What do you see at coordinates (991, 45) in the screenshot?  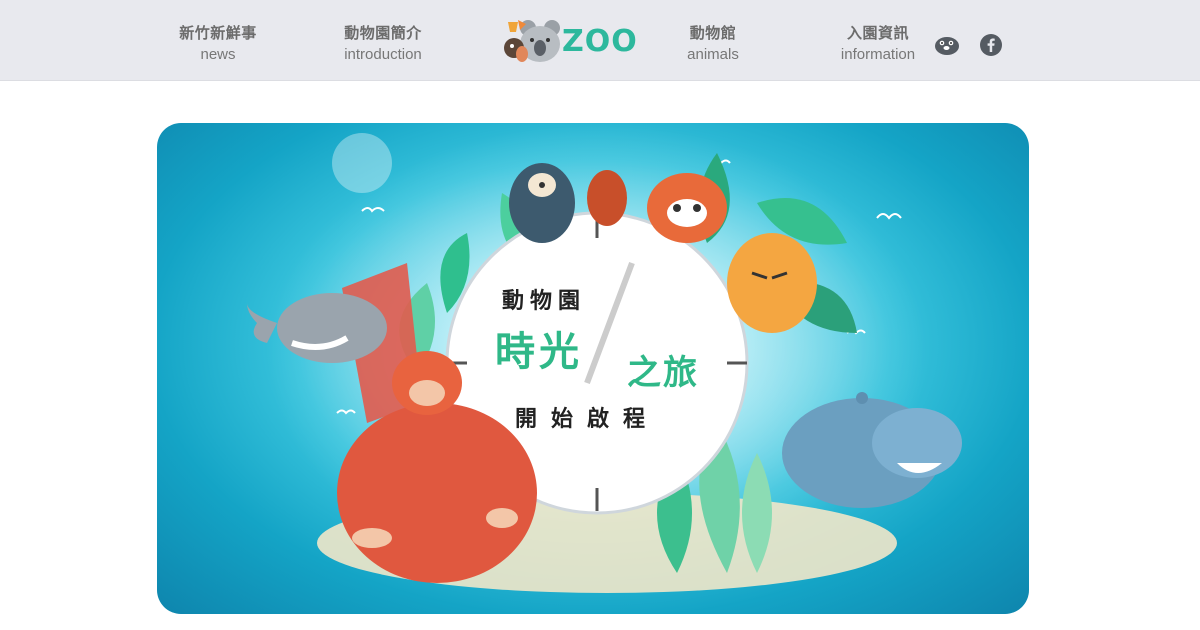 I see `facebook-icon` at bounding box center [991, 45].